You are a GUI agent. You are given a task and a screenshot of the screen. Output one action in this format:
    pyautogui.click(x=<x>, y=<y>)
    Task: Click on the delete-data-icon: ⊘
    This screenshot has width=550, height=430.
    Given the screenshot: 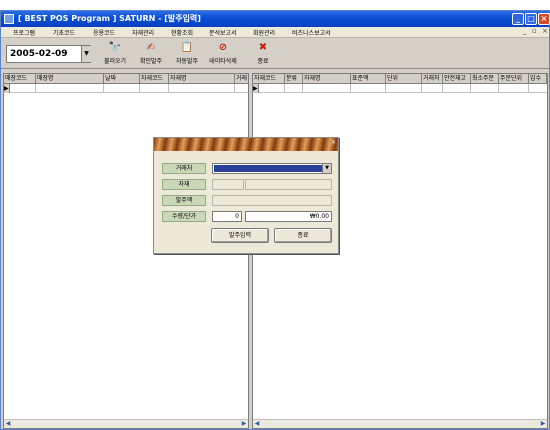 What is the action you would take?
    pyautogui.click(x=223, y=47)
    